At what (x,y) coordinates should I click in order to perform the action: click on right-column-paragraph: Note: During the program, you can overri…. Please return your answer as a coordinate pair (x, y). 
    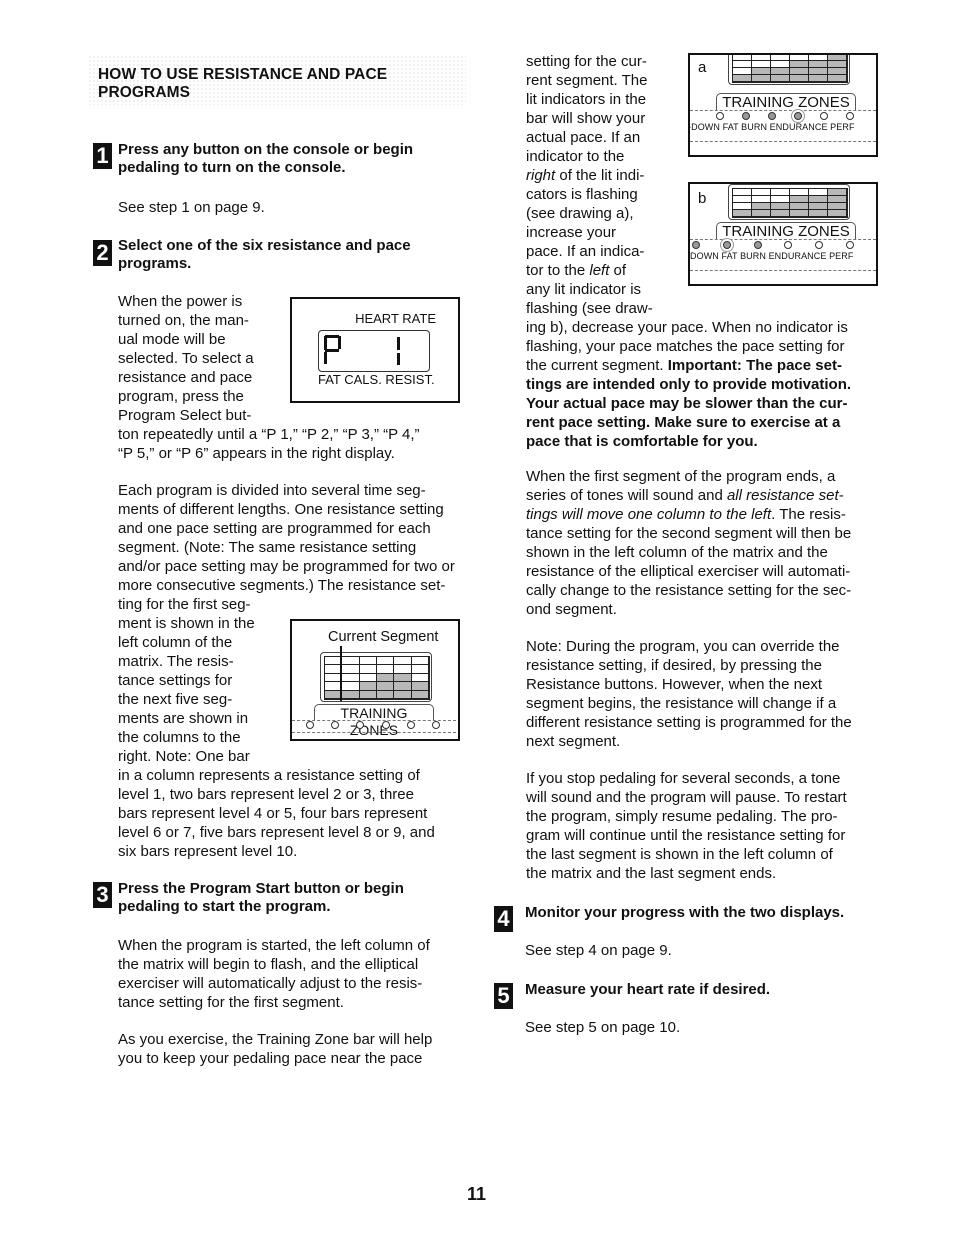
    Looking at the image, I should click on (689, 694).